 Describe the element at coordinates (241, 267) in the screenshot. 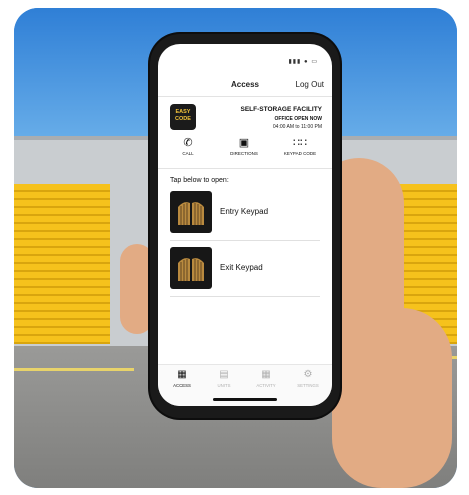

I see `exit-keypad-label: Exit Keypad` at that location.